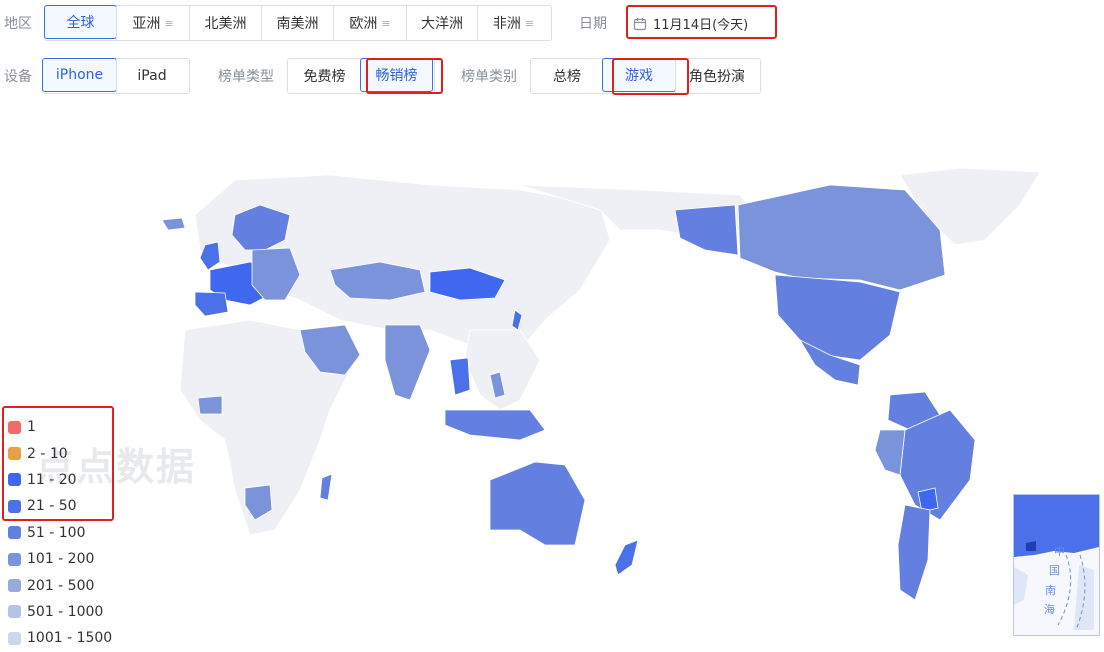 The height and width of the screenshot is (652, 1104). I want to click on map-country-new-zealand, so click(626, 557).